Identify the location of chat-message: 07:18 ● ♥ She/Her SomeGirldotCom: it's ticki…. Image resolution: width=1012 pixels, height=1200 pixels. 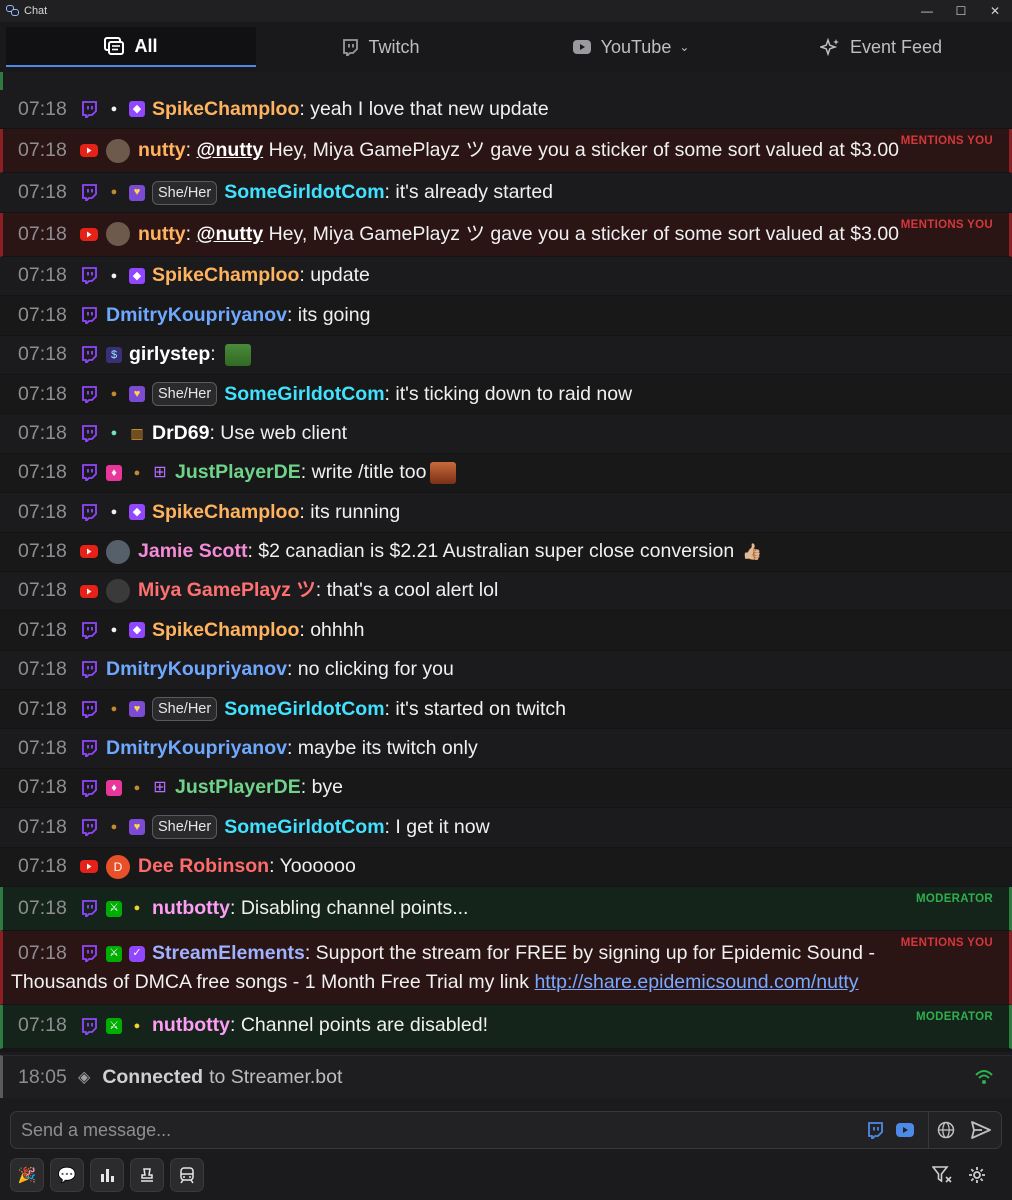
(506, 394).